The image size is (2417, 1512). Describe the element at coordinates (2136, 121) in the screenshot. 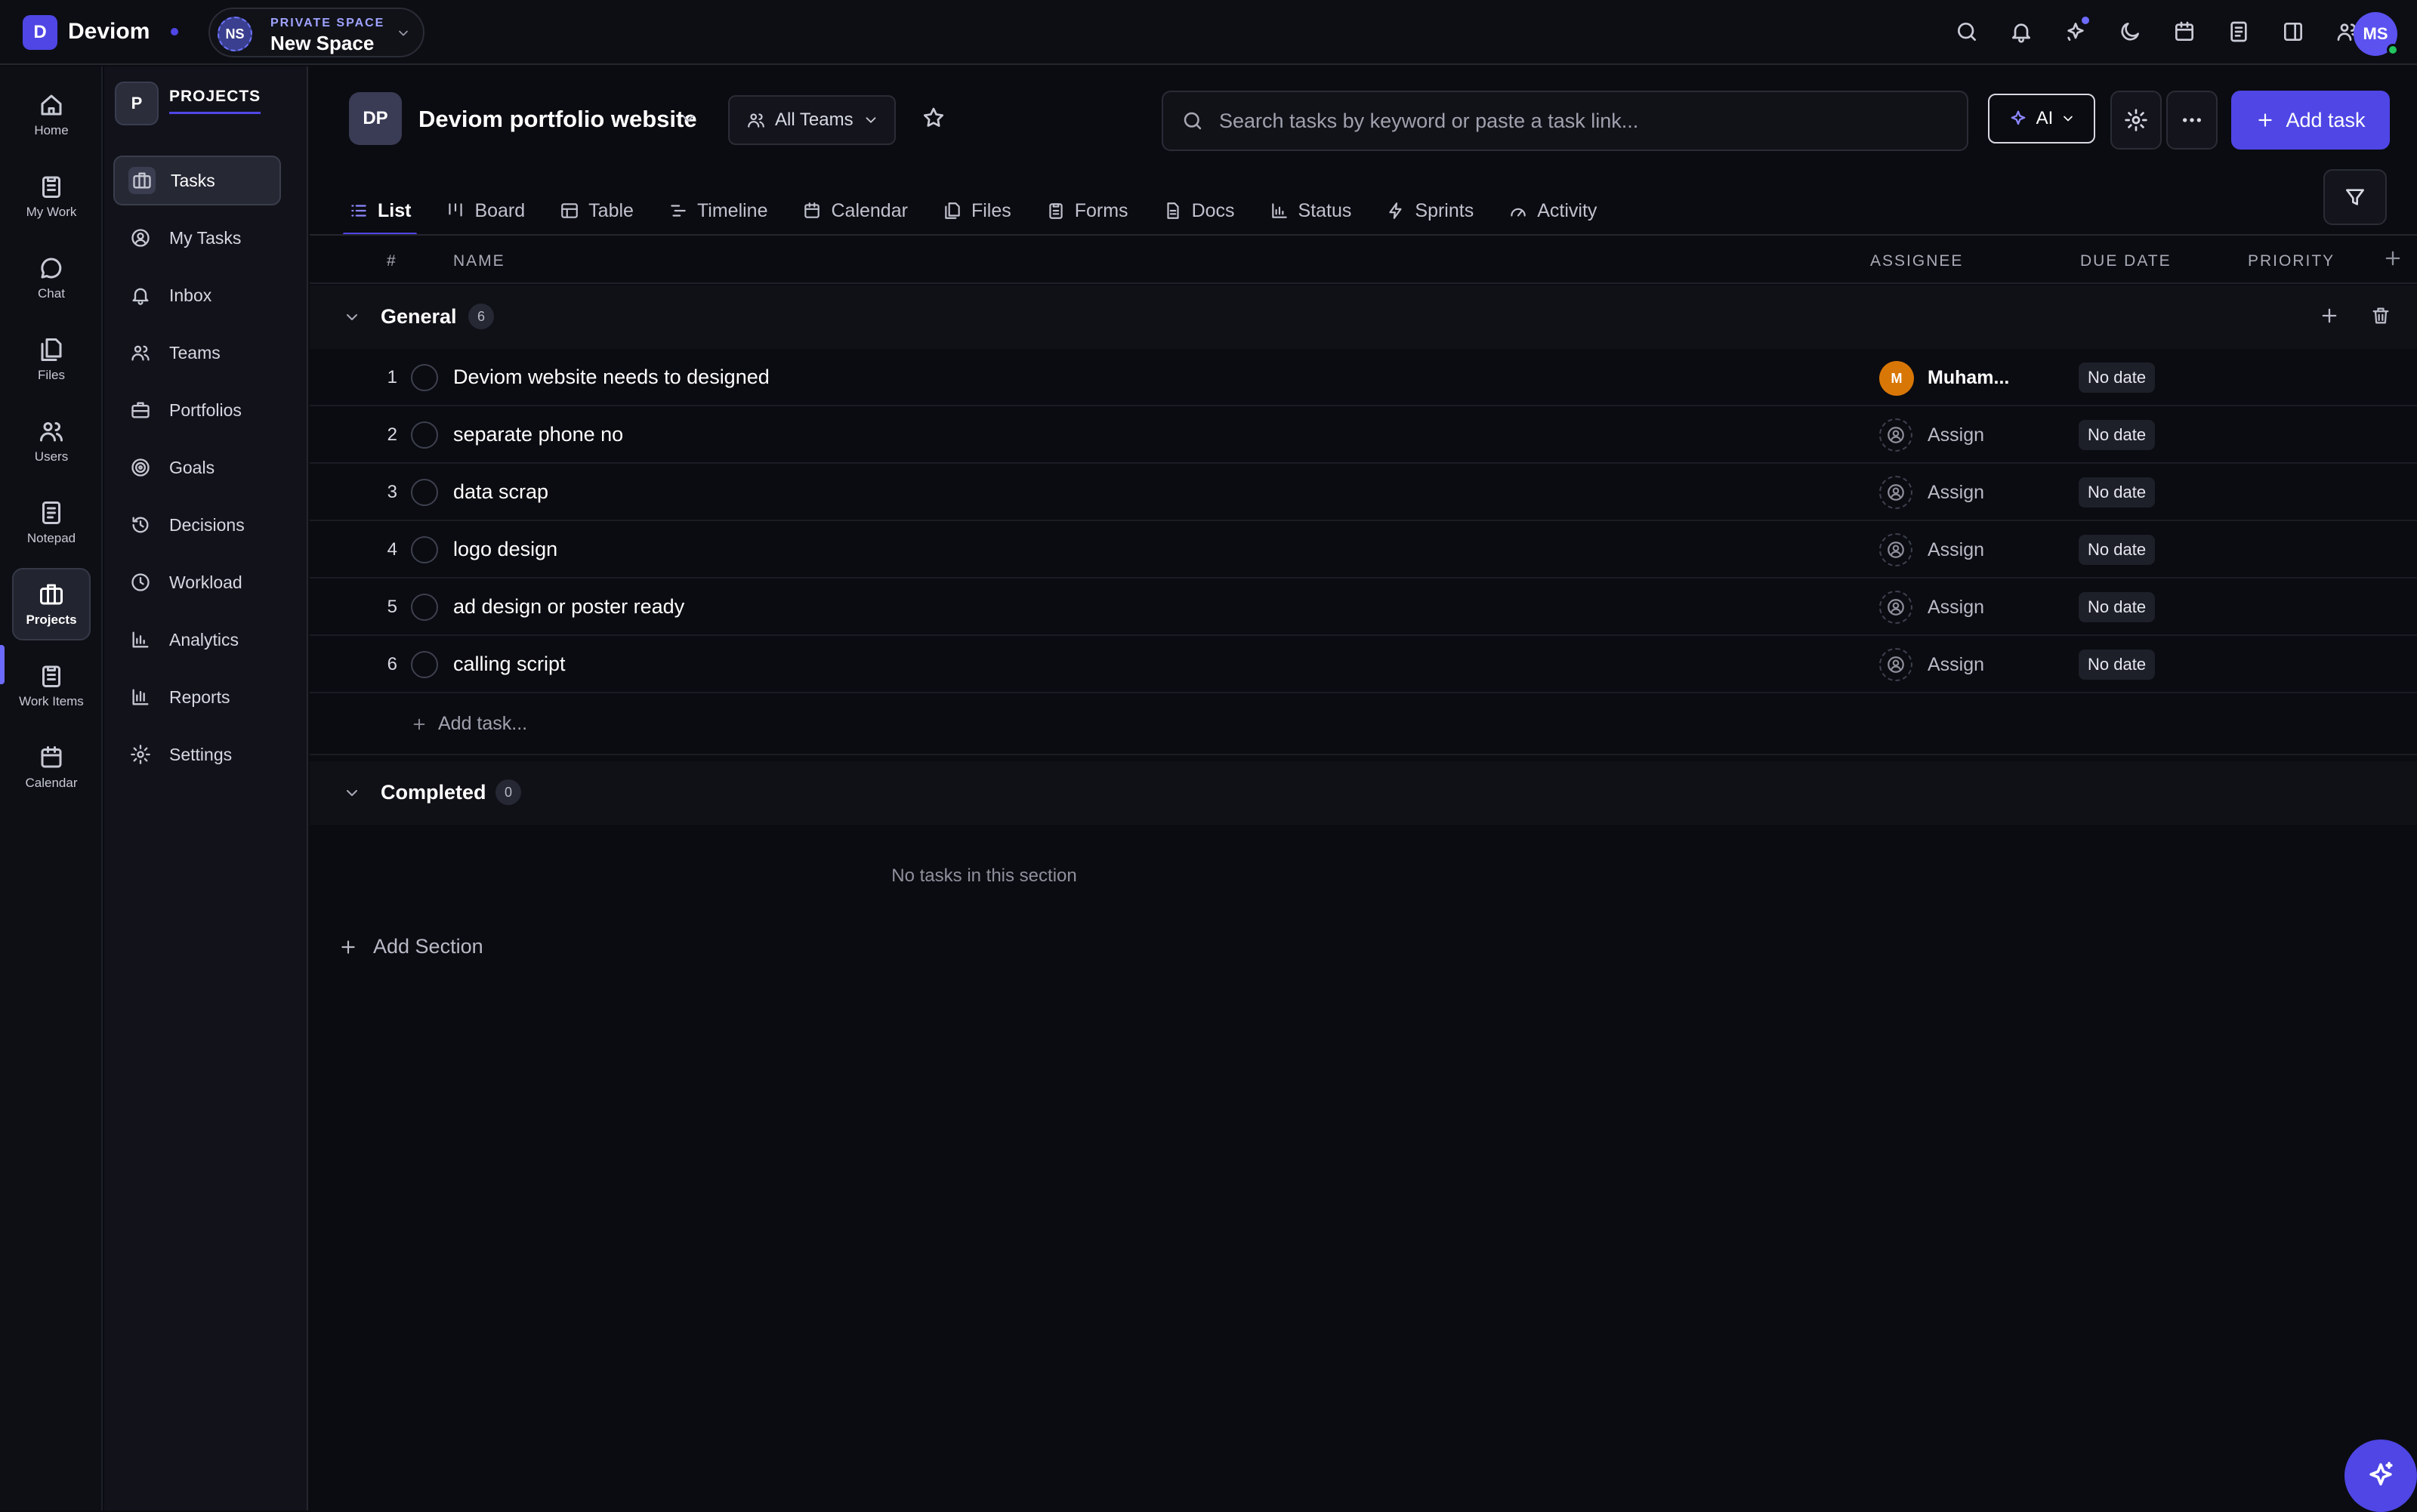

I see `project-settings-button` at that location.